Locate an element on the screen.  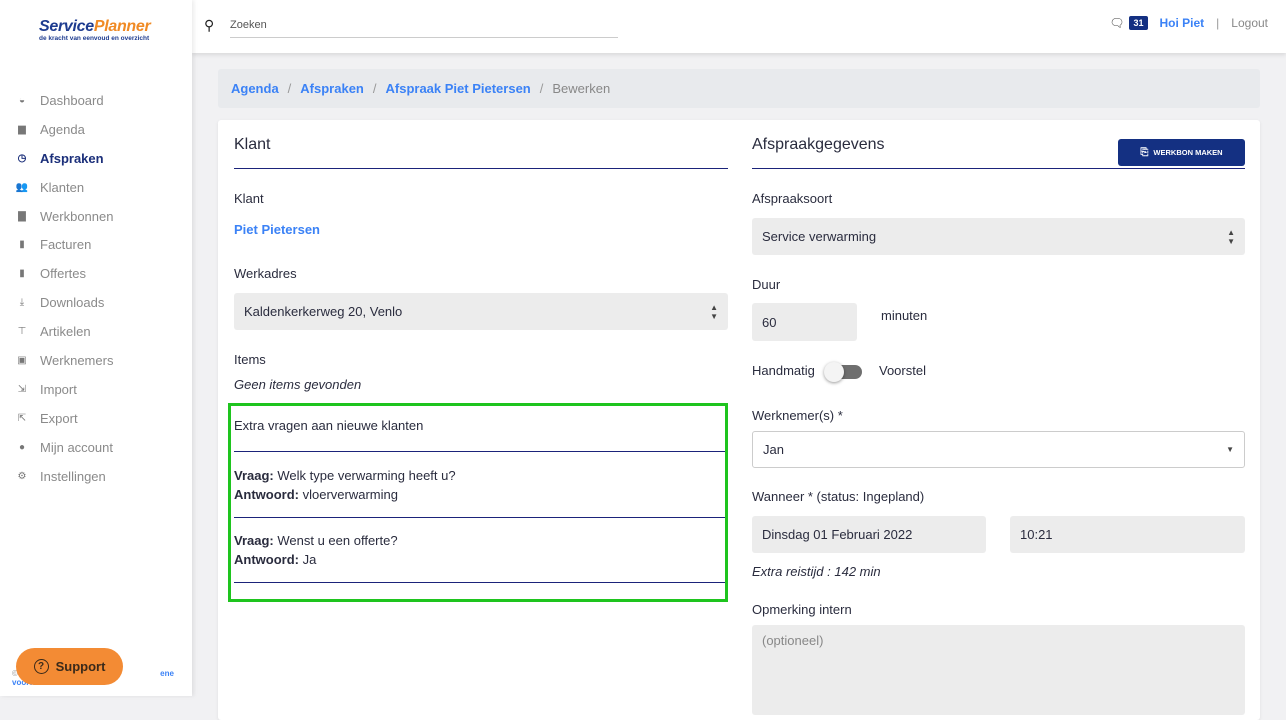
opmerking-placeholder: (optioneel) is located at coordinates (793, 640).